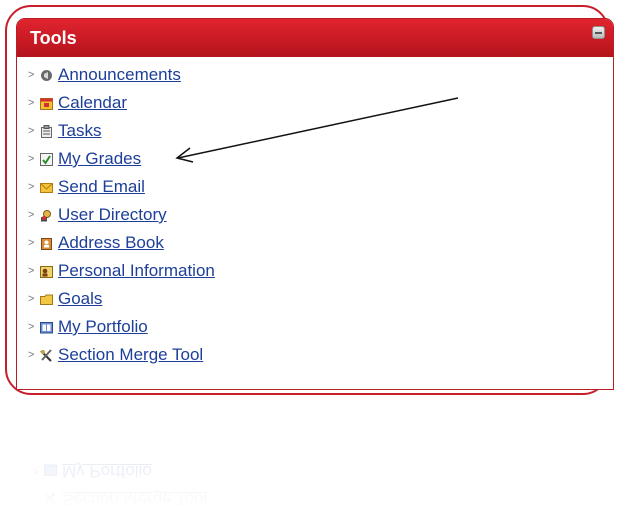 Image resolution: width=618 pixels, height=513 pixels. What do you see at coordinates (598, 32) in the screenshot?
I see `collapse-icon` at bounding box center [598, 32].